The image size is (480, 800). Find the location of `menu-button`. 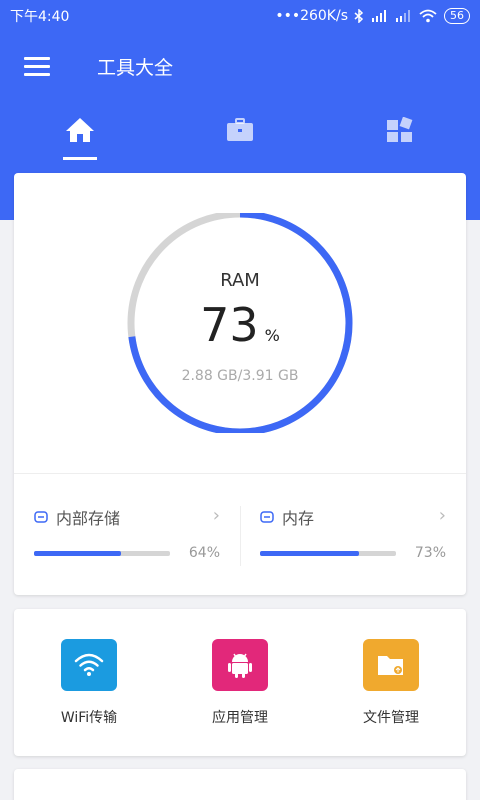

menu-button is located at coordinates (38, 66).